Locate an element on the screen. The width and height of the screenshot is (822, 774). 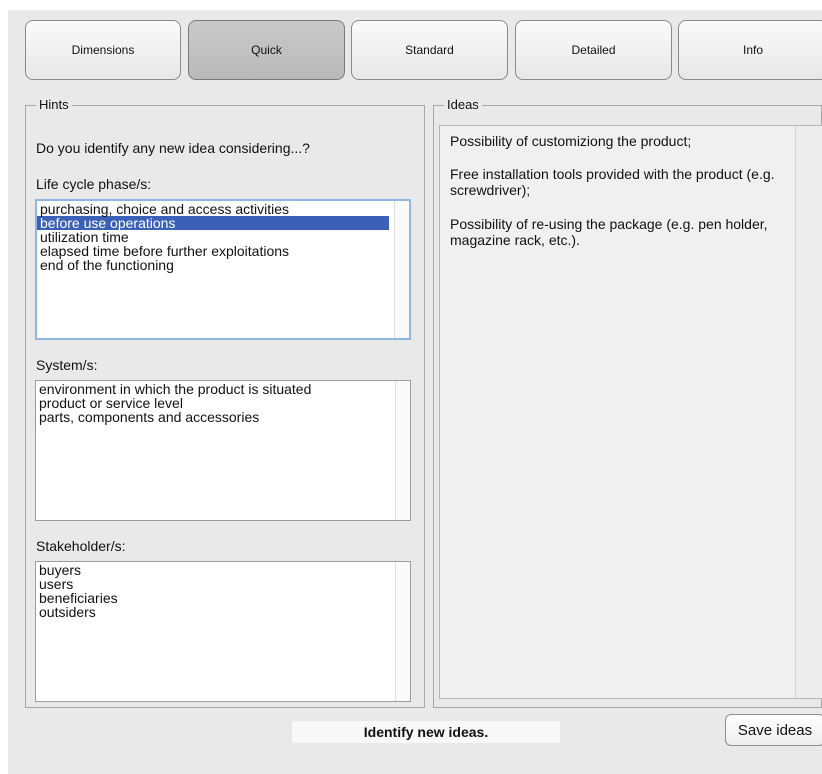
tab-label: Dimensions is located at coordinates (103, 50).